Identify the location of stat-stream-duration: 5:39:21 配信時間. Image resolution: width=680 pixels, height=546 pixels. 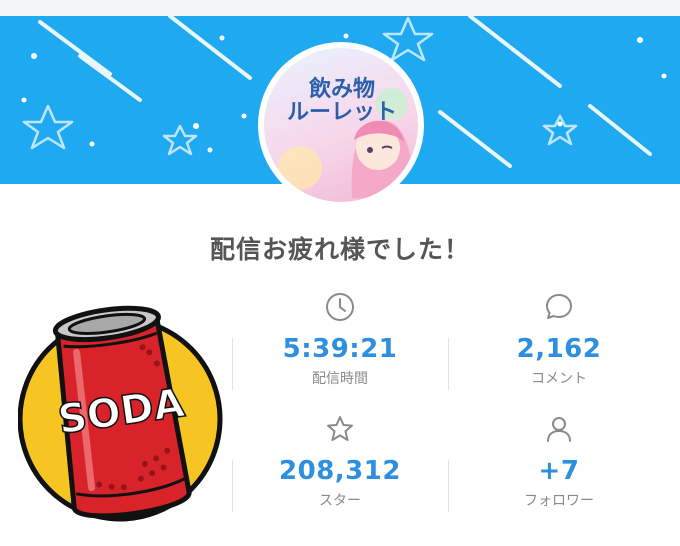
(340, 340).